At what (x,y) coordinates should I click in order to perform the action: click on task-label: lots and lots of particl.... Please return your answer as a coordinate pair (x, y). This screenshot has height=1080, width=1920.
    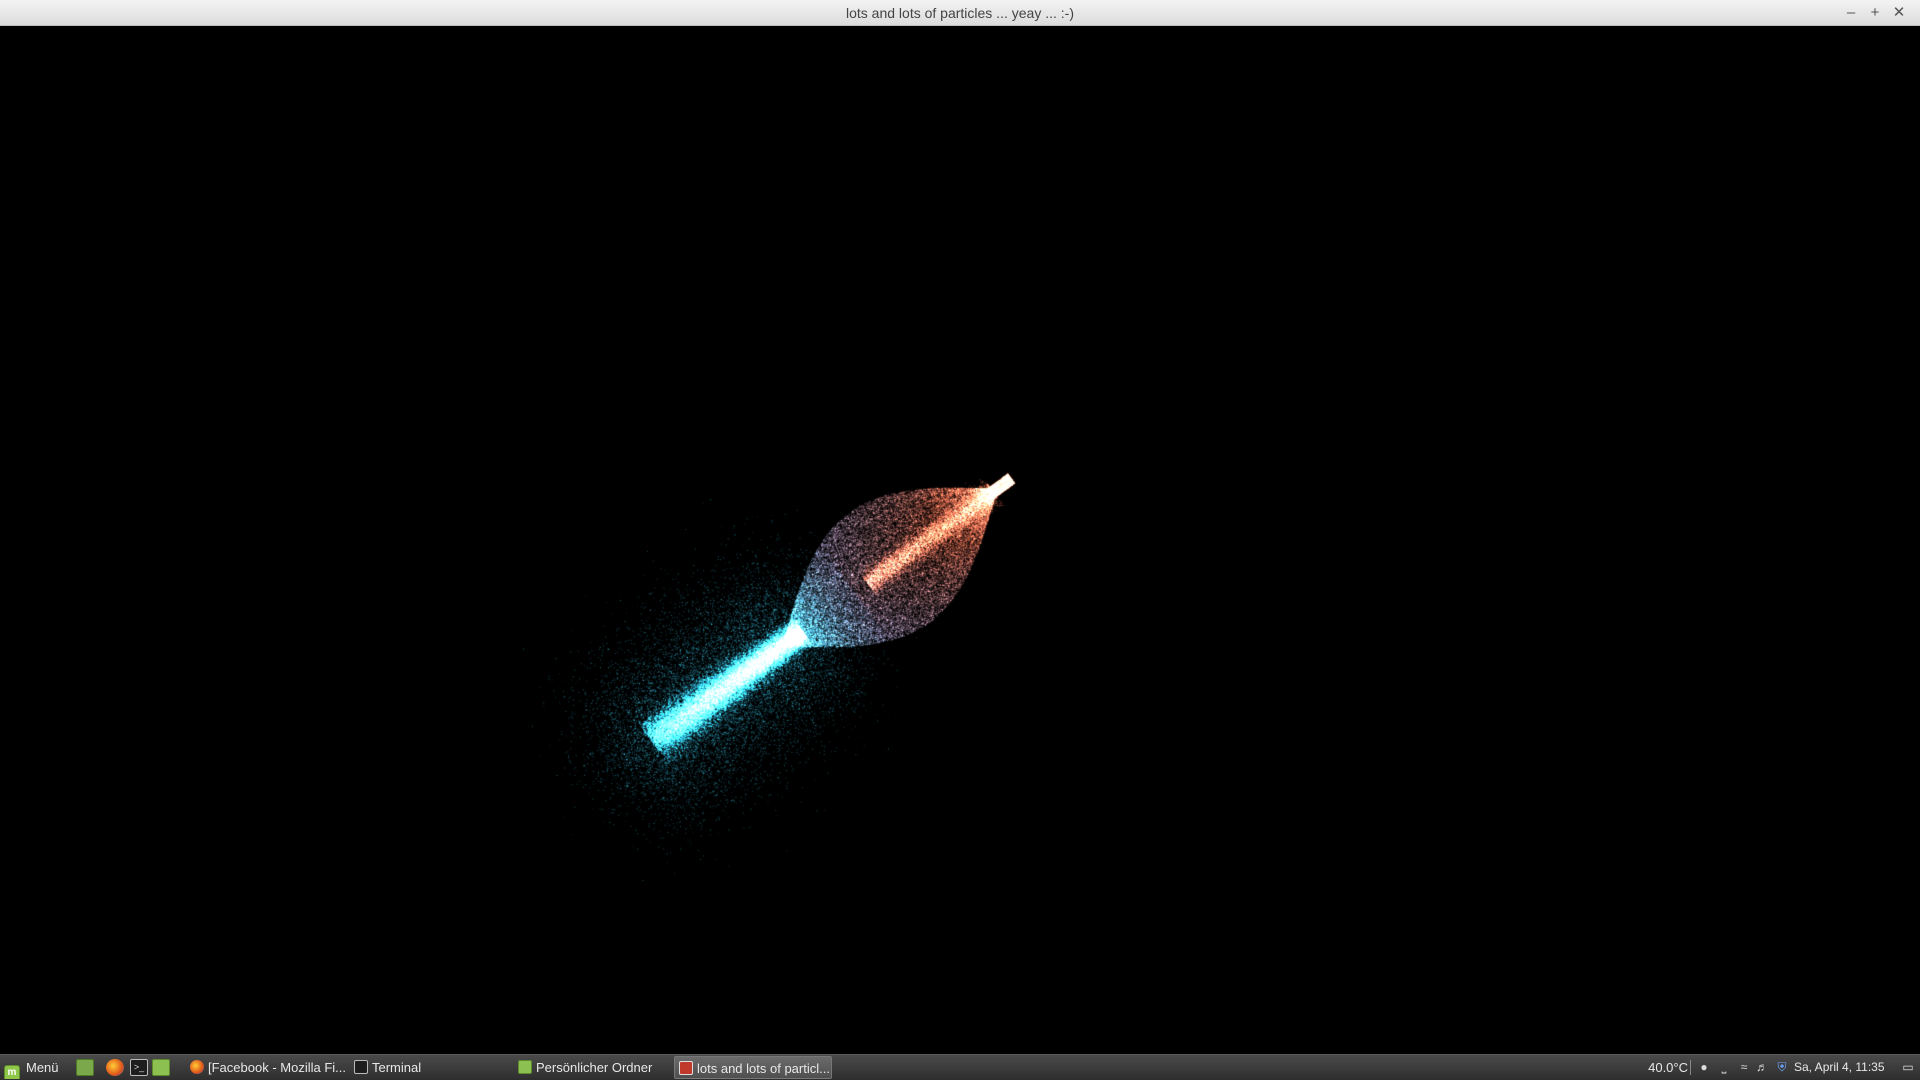
    Looking at the image, I should click on (763, 1068).